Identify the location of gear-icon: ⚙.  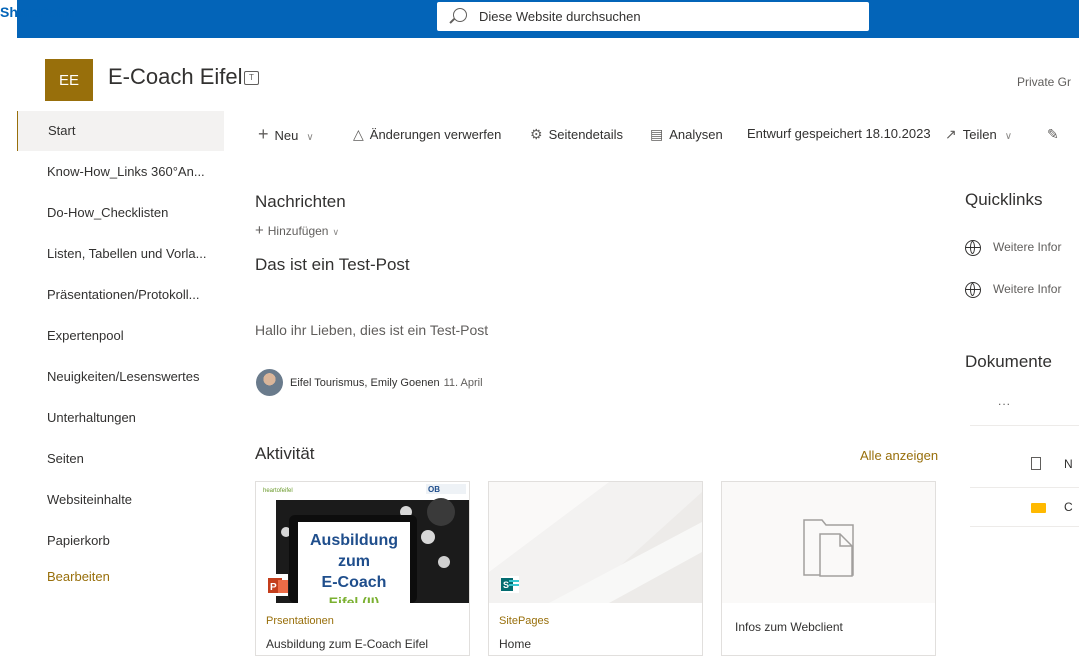
(536, 134).